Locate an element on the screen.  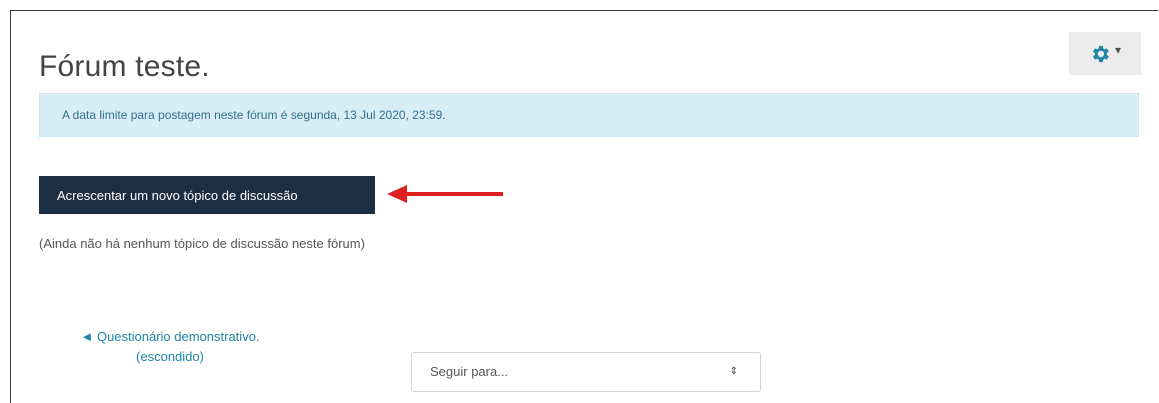
gear-icon is located at coordinates (1100, 54).